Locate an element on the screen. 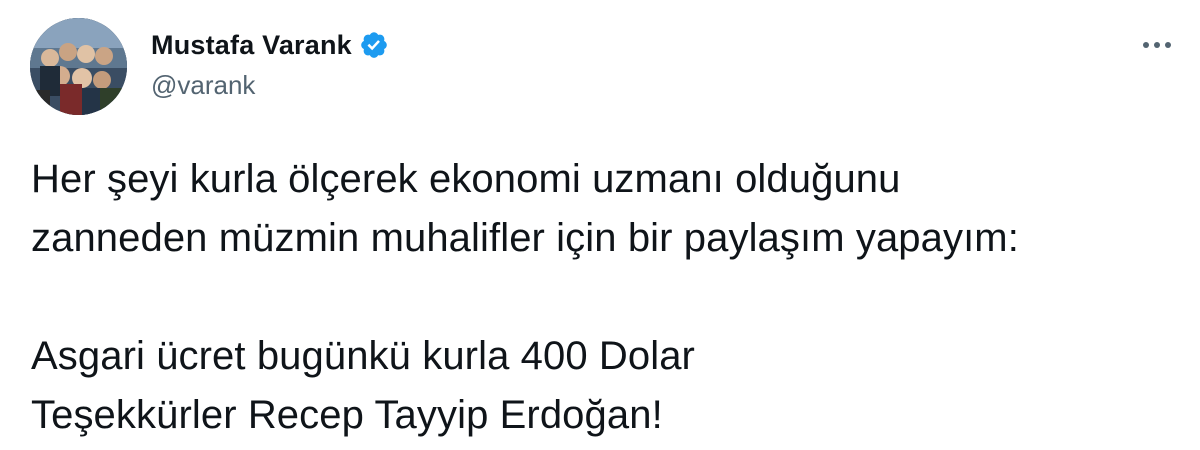 This screenshot has height=450, width=1200. more-options-button is located at coordinates (1157, 45).